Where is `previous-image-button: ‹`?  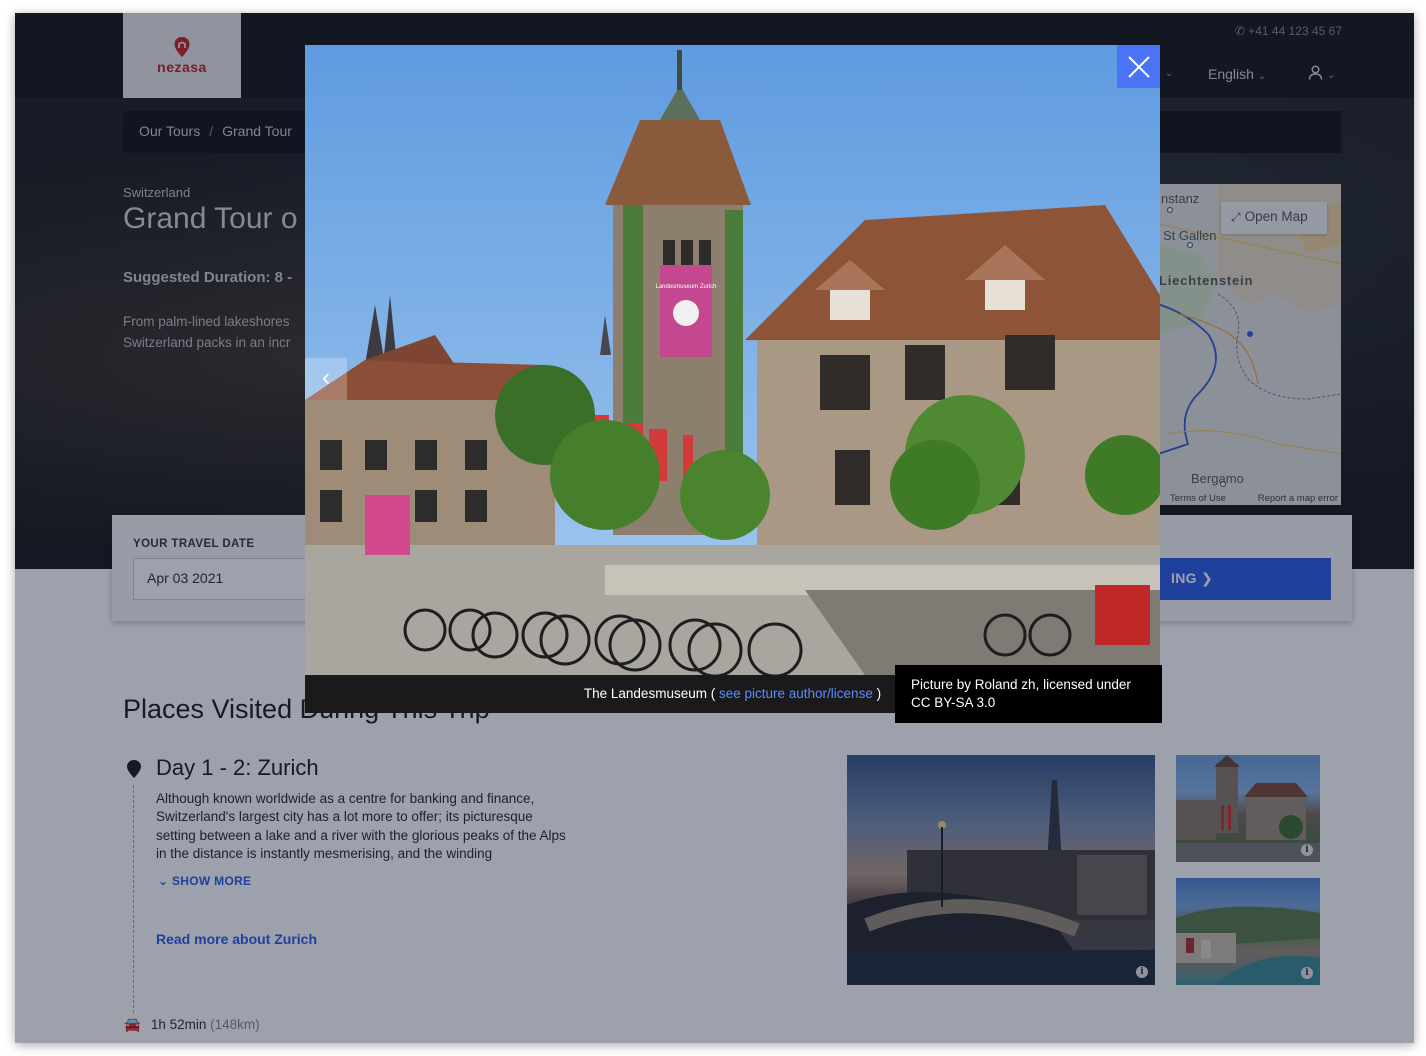 previous-image-button: ‹ is located at coordinates (326, 379).